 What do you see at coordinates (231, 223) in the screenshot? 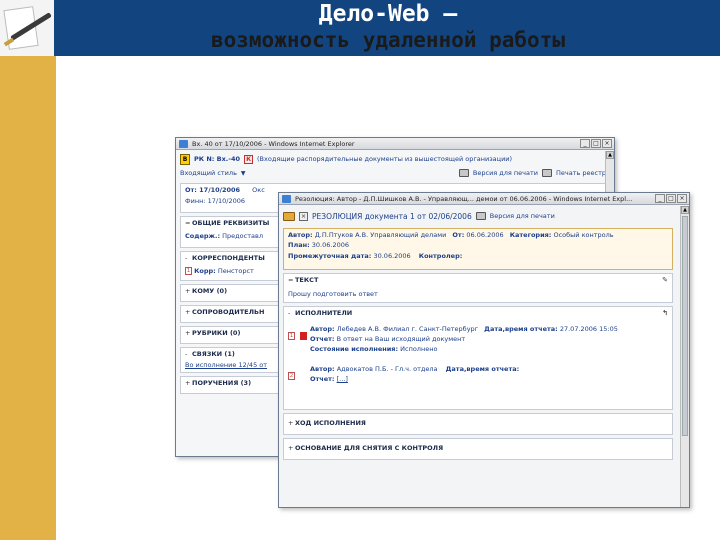
I see `section-title: ОБЩИЕ РЕКВИЗИТЫ` at bounding box center [231, 223].